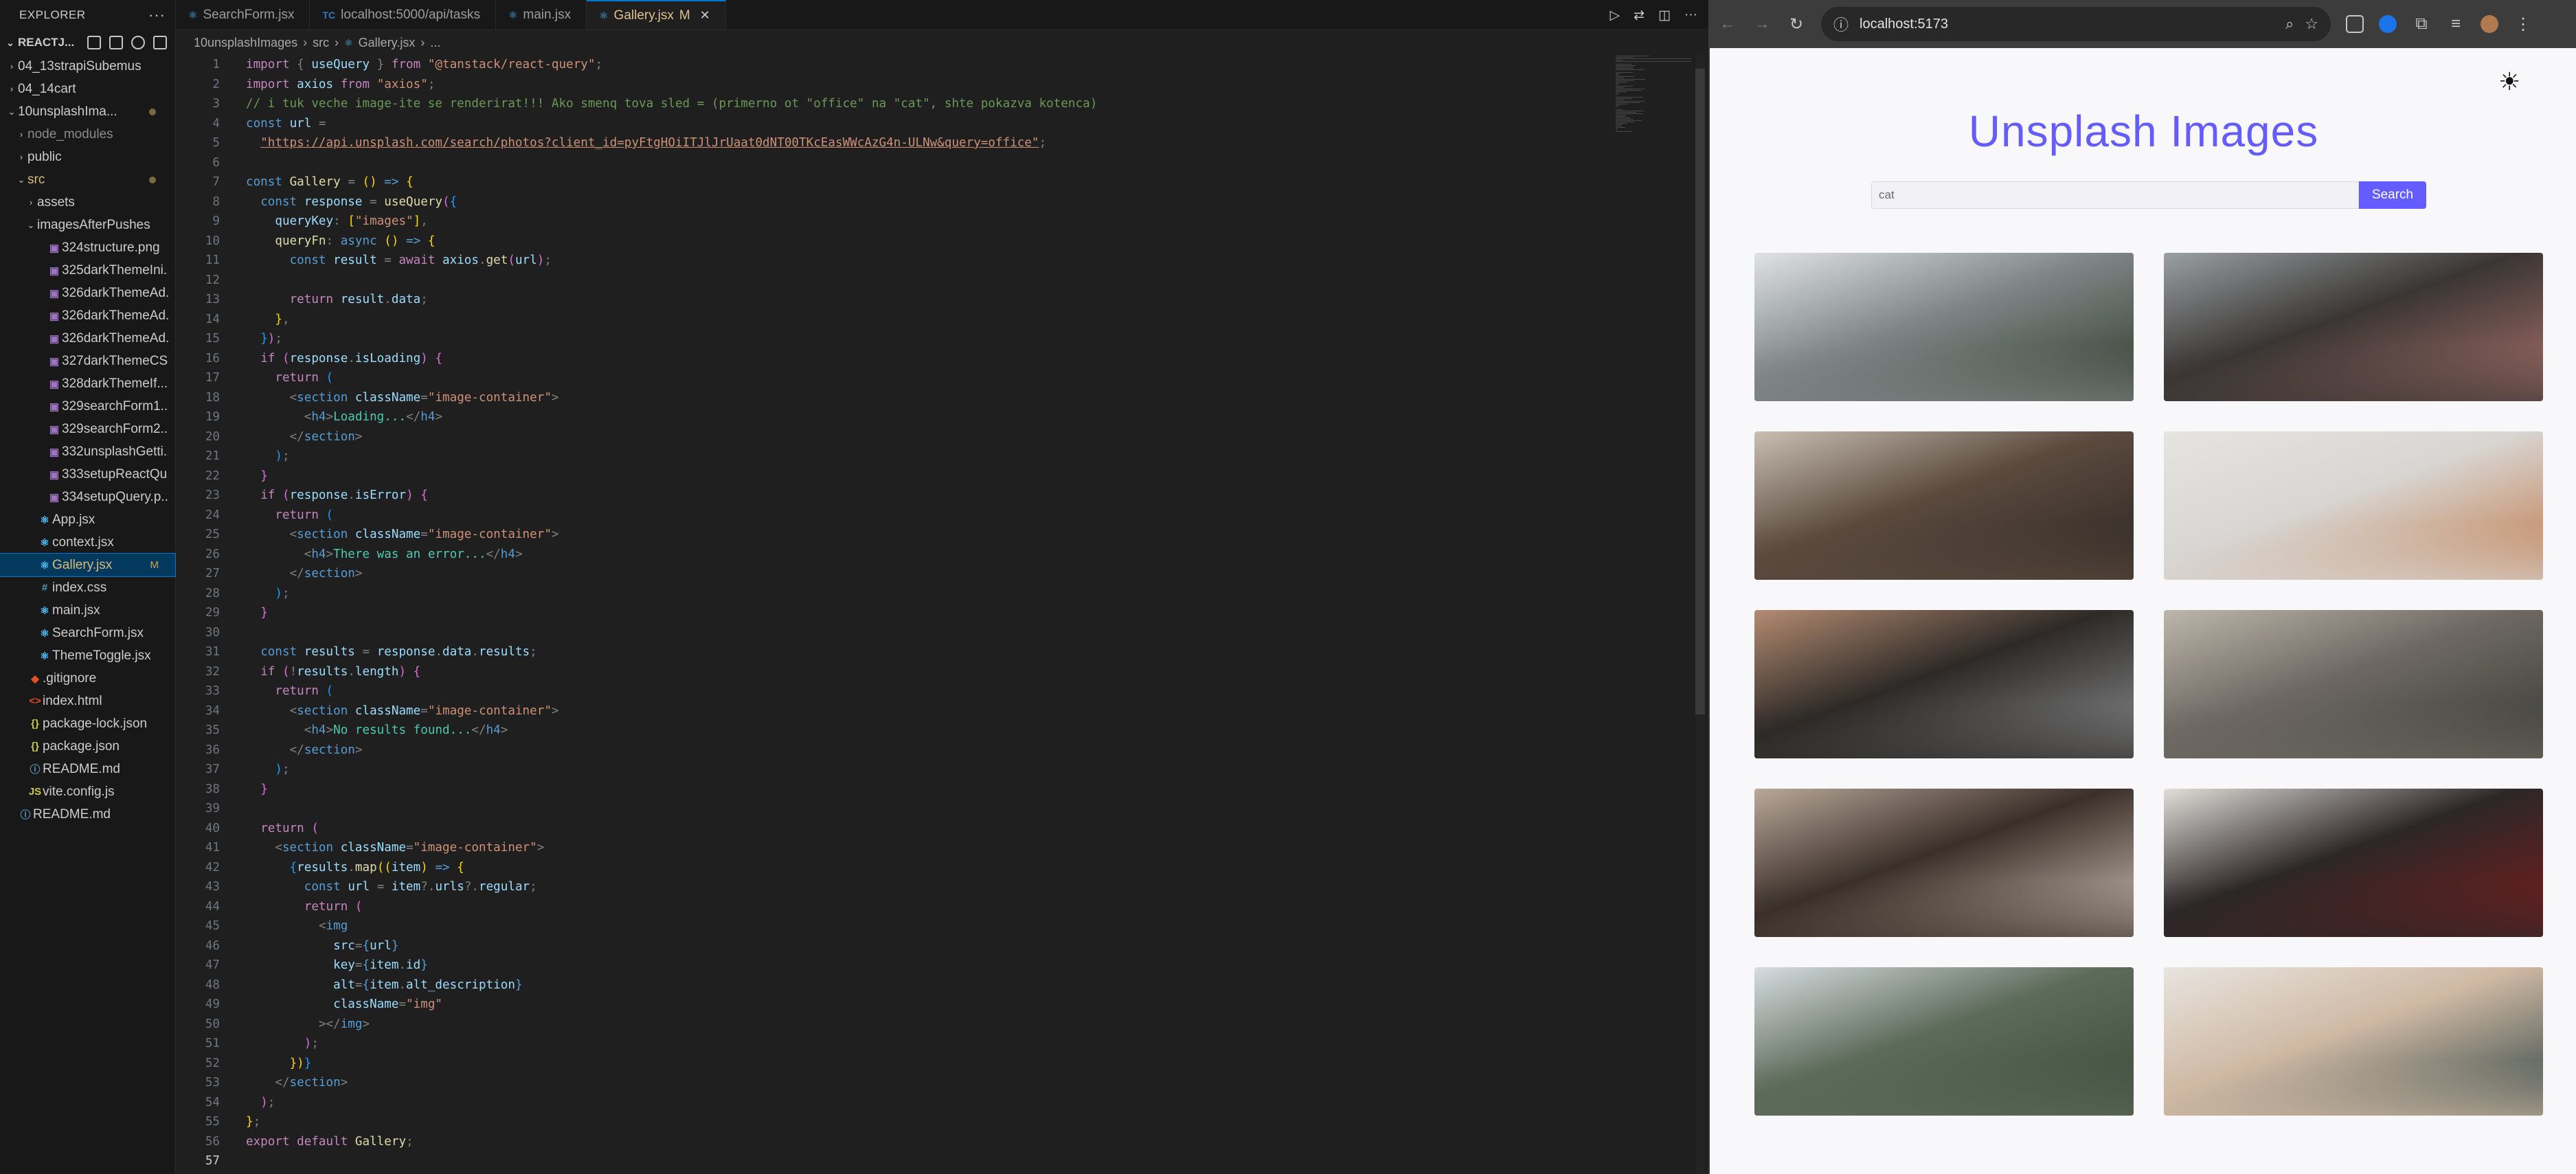  I want to click on code-line: 36 </section>, so click(897, 750).